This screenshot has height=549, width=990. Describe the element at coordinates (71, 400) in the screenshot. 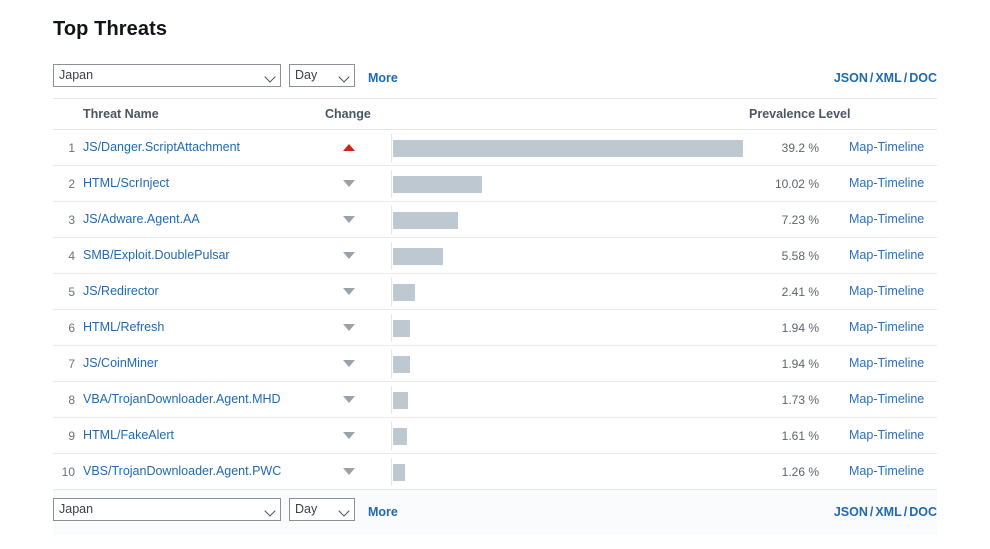

I see `row-rank: 8` at that location.